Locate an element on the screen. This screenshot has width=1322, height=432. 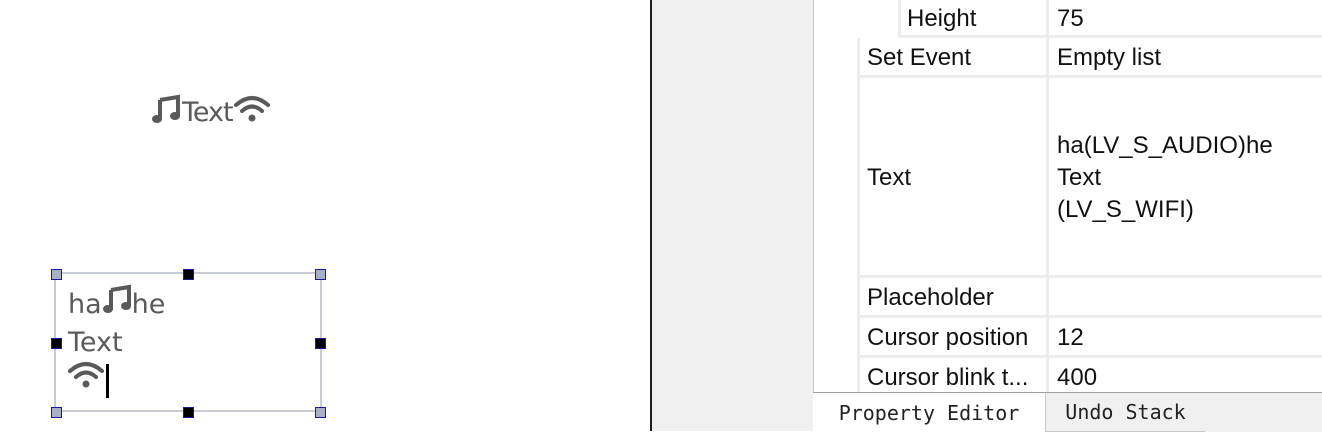
label-widget: Text is located at coordinates (210, 112).